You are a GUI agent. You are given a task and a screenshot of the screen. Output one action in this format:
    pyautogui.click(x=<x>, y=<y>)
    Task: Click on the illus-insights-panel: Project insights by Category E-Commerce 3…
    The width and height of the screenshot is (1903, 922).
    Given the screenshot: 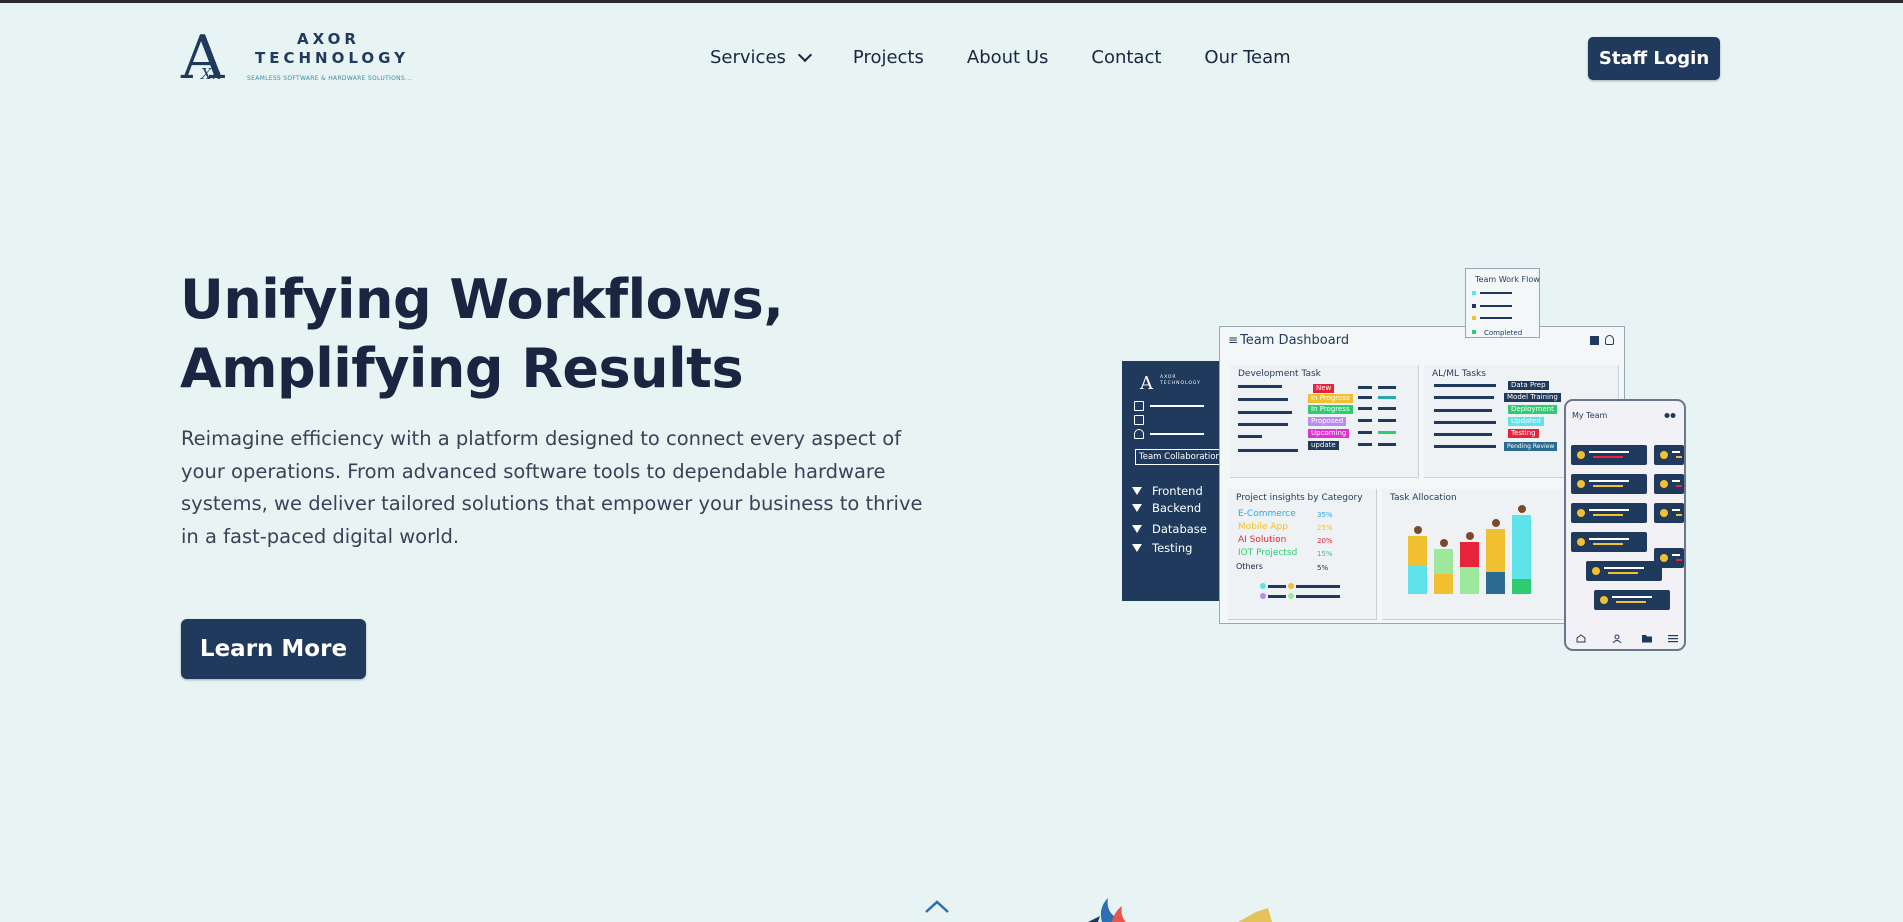 What is the action you would take?
    pyautogui.click(x=1302, y=554)
    